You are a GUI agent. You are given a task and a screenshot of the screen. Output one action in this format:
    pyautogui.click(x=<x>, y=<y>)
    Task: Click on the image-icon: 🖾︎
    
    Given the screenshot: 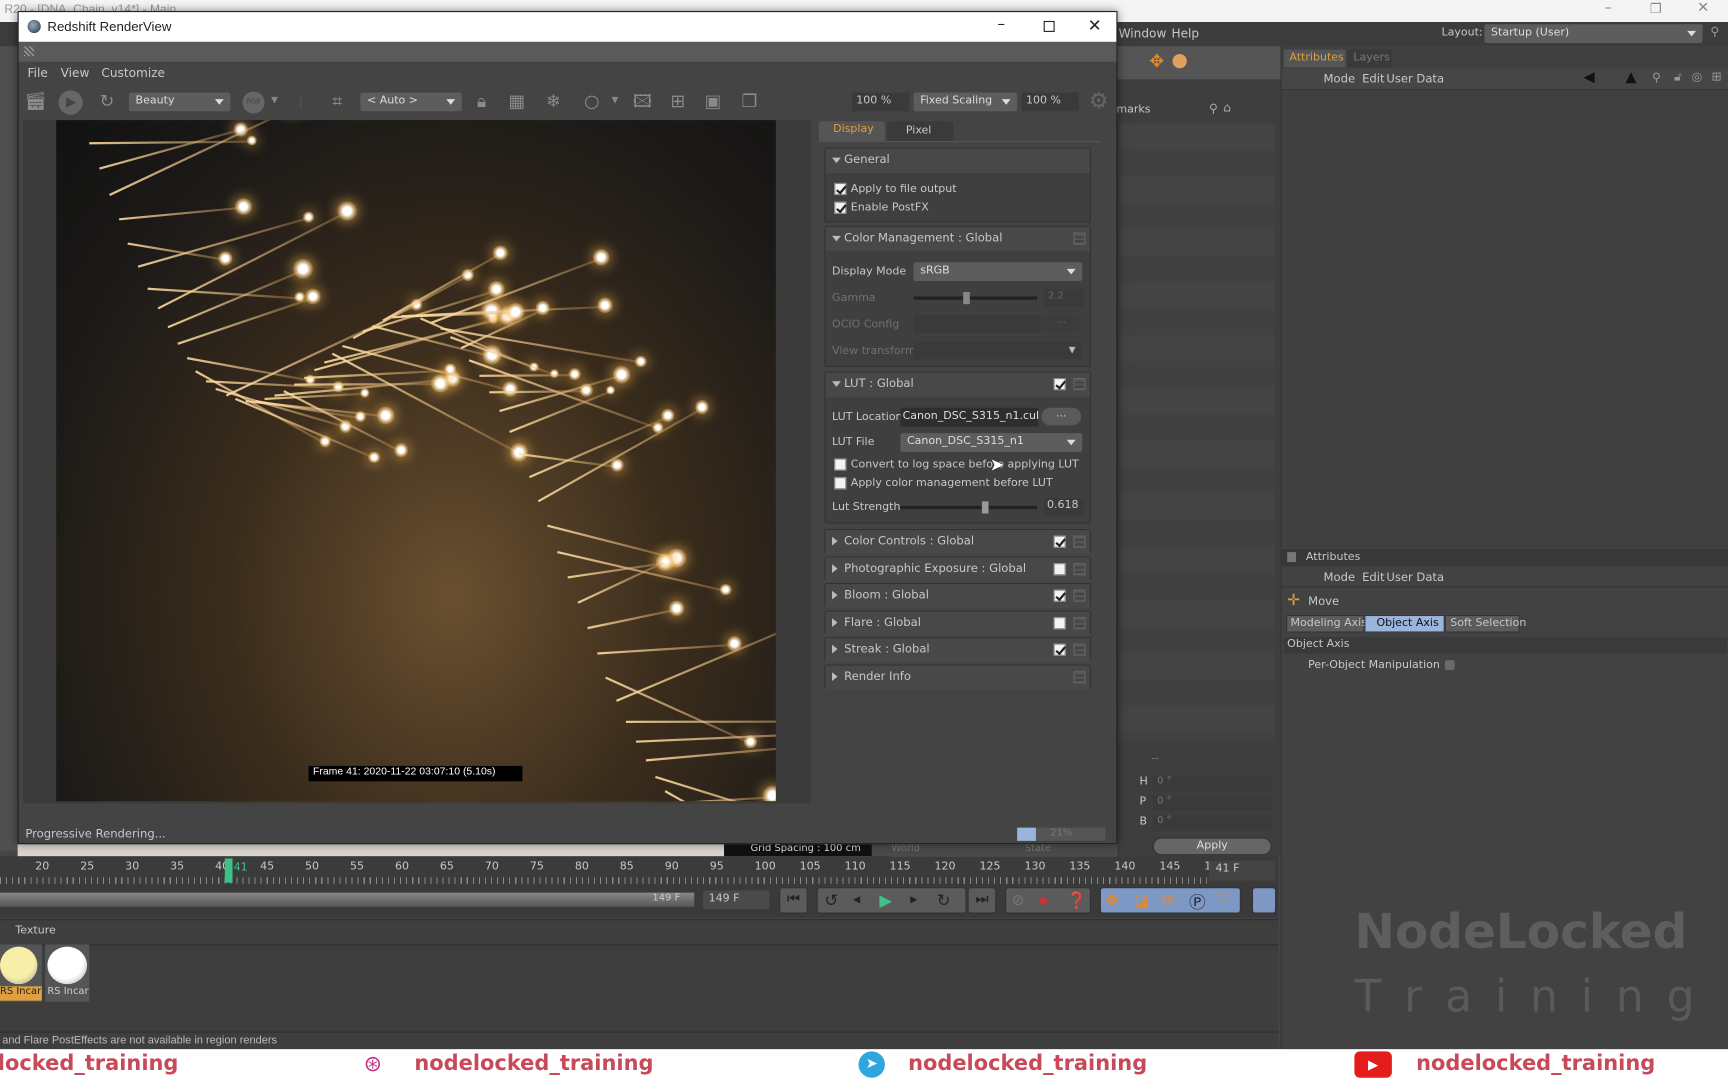 What is the action you would take?
    pyautogui.click(x=642, y=101)
    